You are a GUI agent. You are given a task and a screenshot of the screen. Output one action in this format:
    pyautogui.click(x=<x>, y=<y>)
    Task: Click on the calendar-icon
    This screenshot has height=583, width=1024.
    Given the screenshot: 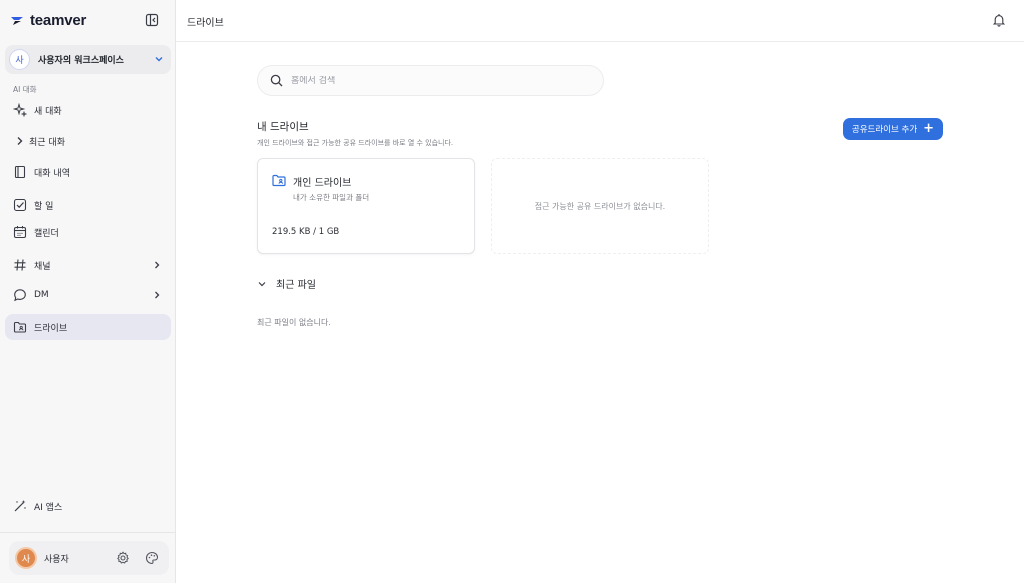 What is the action you would take?
    pyautogui.click(x=20, y=232)
    